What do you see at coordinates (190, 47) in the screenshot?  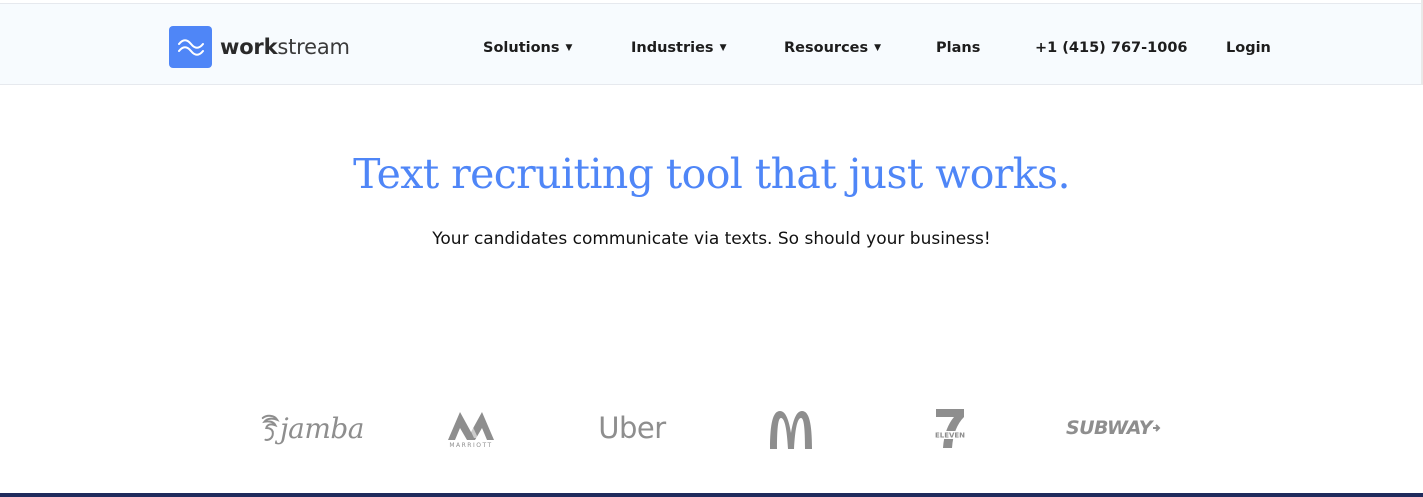 I see `waves-icon` at bounding box center [190, 47].